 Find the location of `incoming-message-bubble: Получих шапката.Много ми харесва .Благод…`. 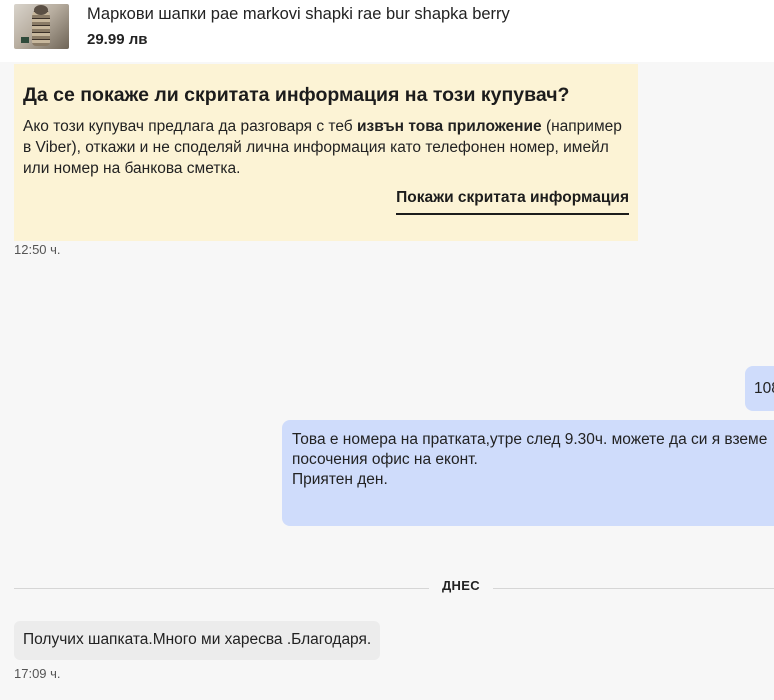

incoming-message-bubble: Получих шапката.Много ми харесва .Благод… is located at coordinates (197, 640).